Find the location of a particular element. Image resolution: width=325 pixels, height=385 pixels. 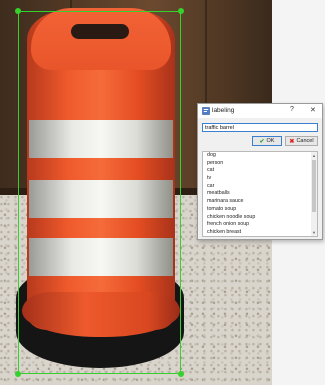

list-item: meatballs is located at coordinates (260, 194).